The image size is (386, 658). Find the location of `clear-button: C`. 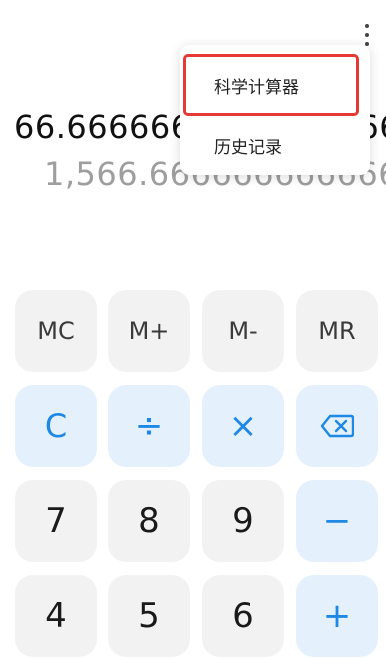

clear-button: C is located at coordinates (56, 426).